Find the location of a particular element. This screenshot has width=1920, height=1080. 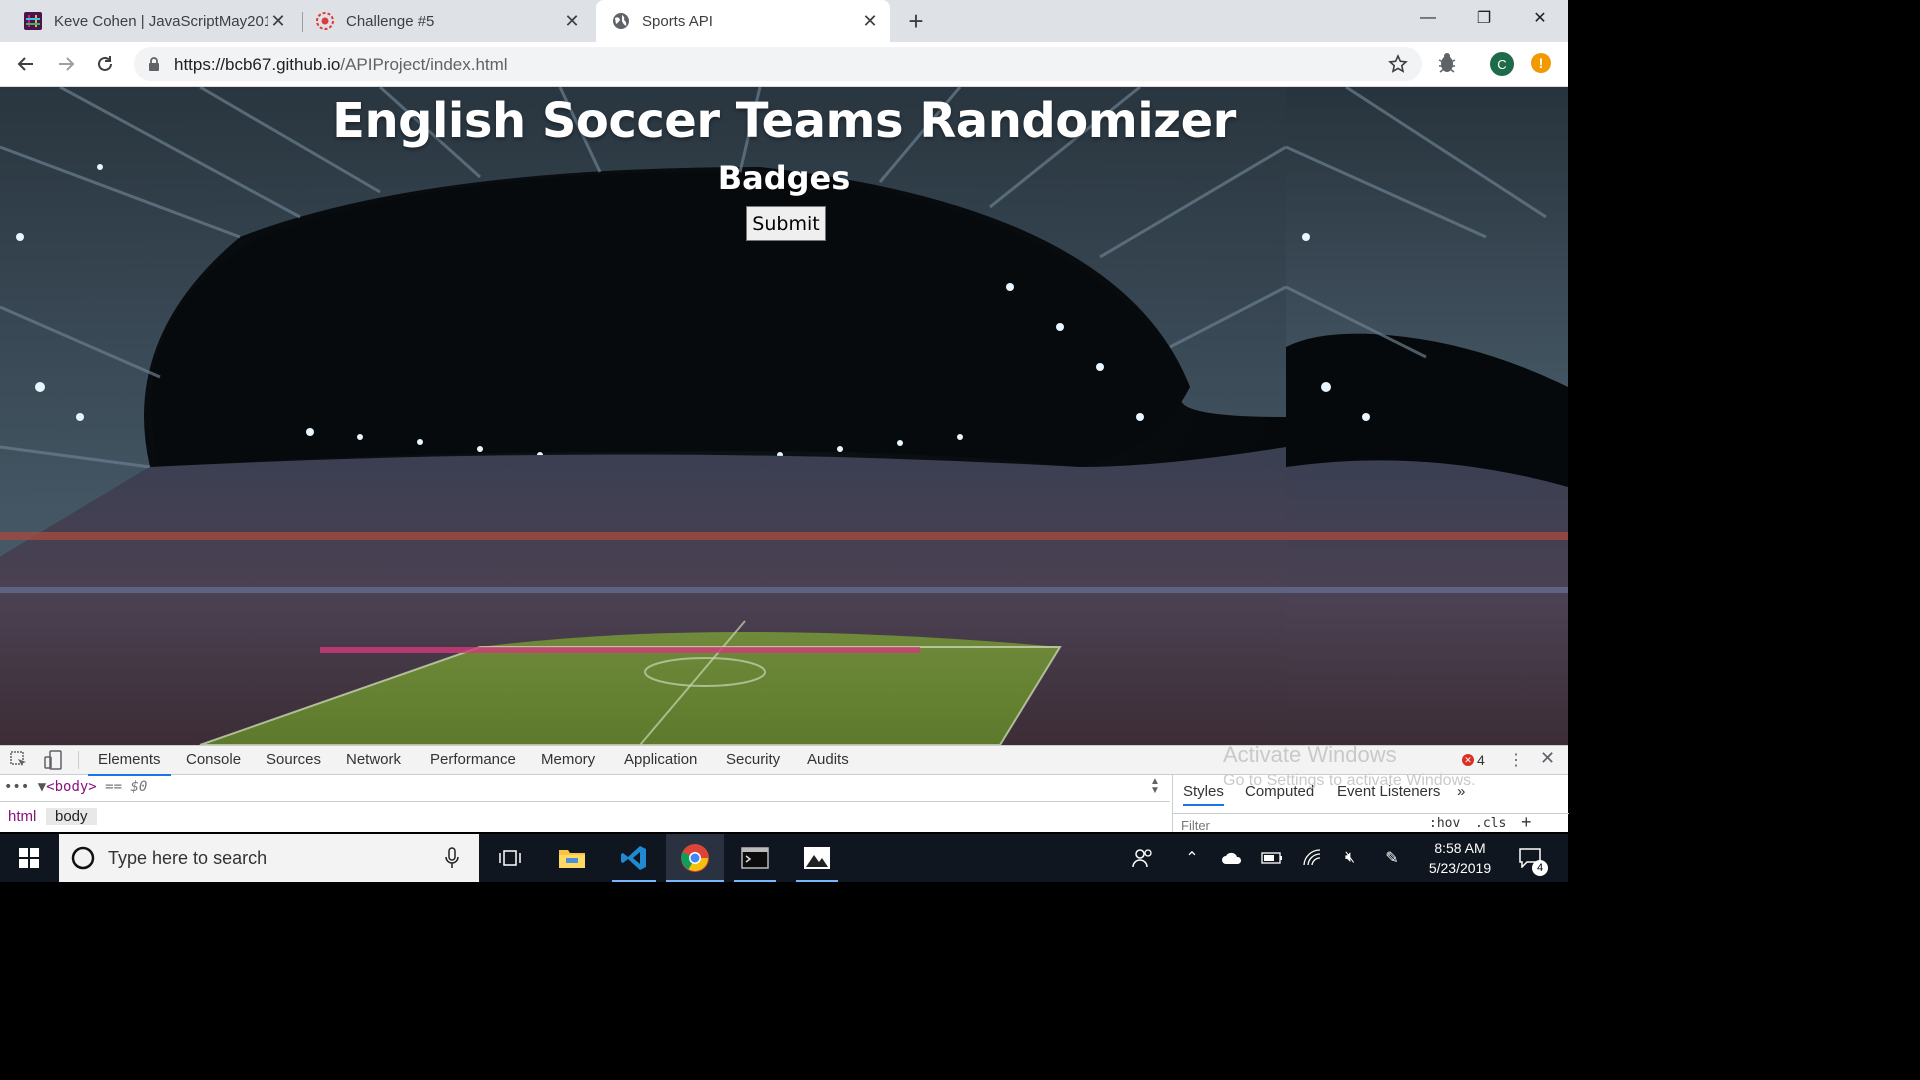

page-subtitle: Badges is located at coordinates (784, 178).